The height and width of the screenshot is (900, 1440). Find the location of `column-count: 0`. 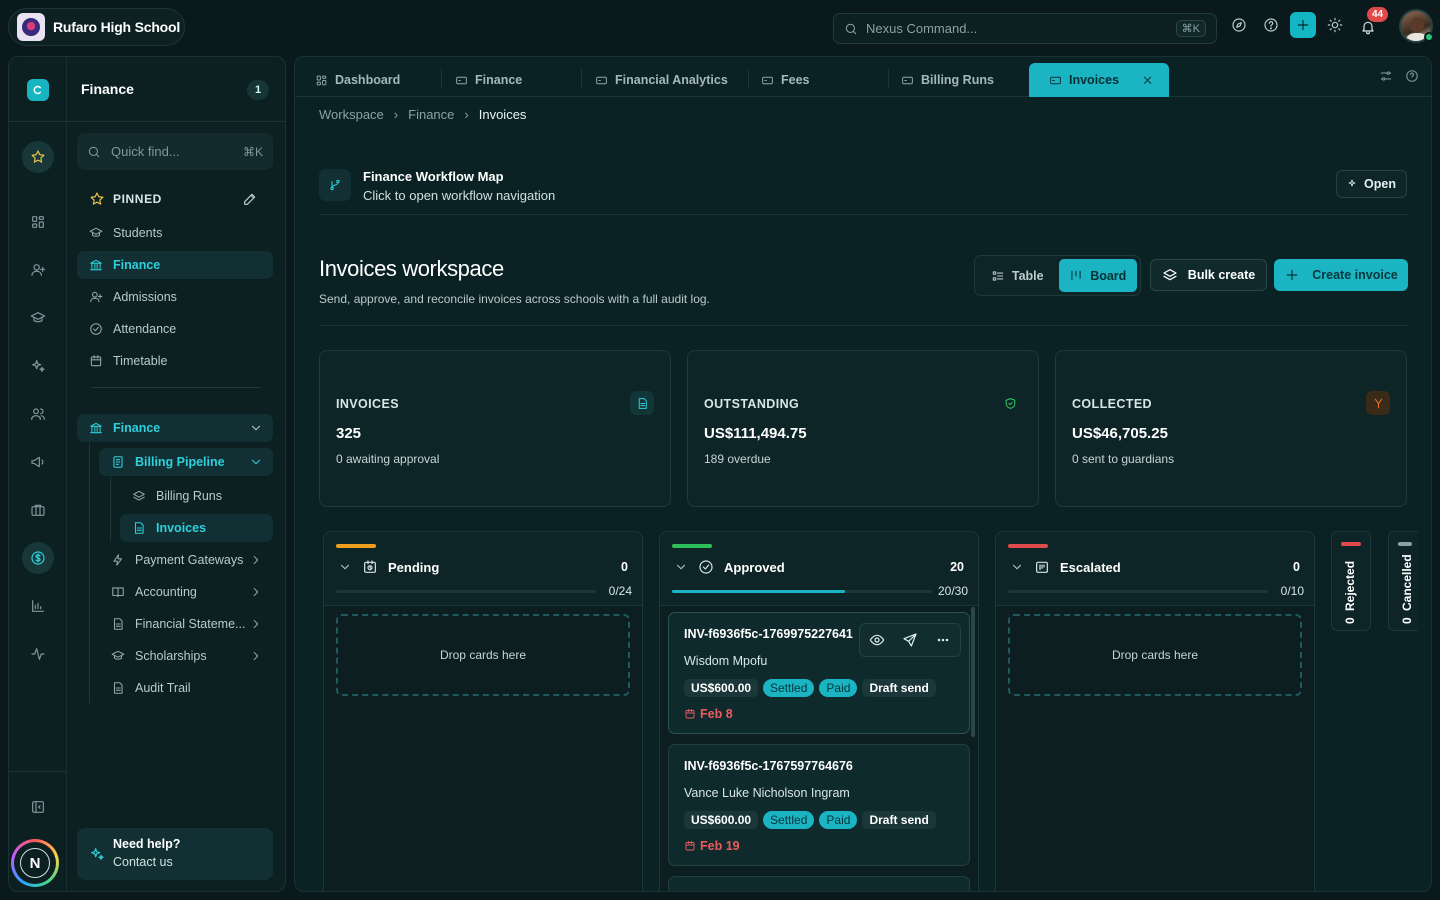

column-count: 0 is located at coordinates (1296, 567).